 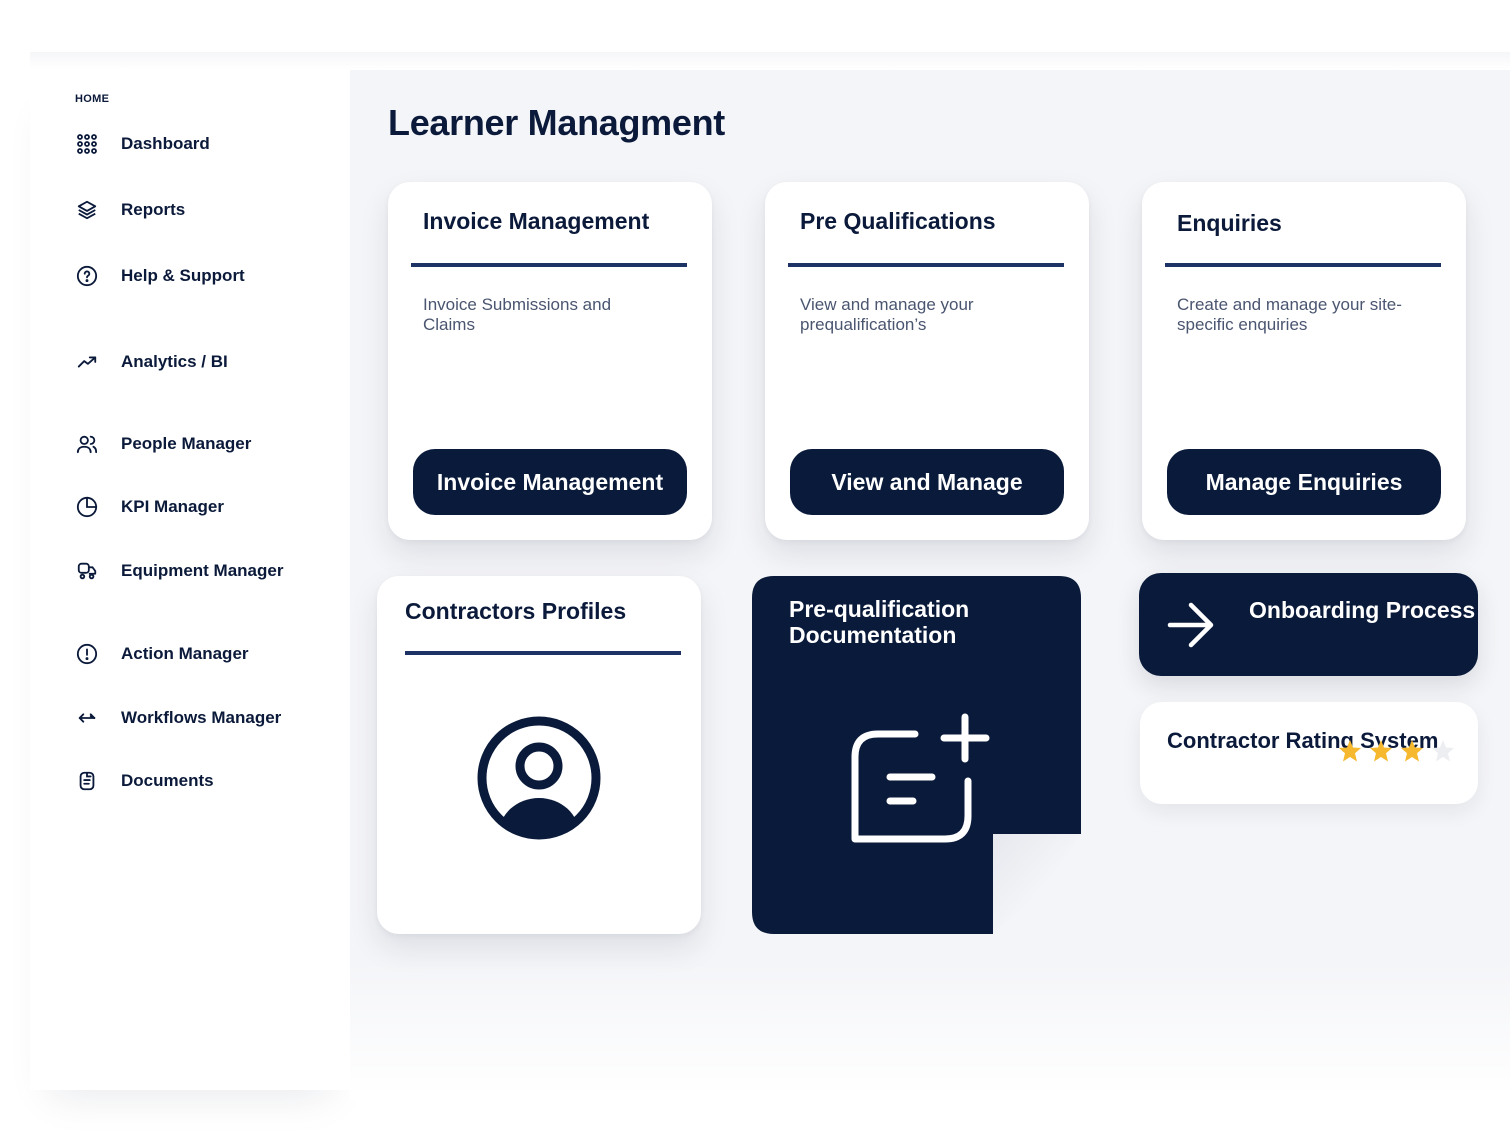 What do you see at coordinates (1308, 624) in the screenshot?
I see `onboarding-process-card: Onboarding Process` at bounding box center [1308, 624].